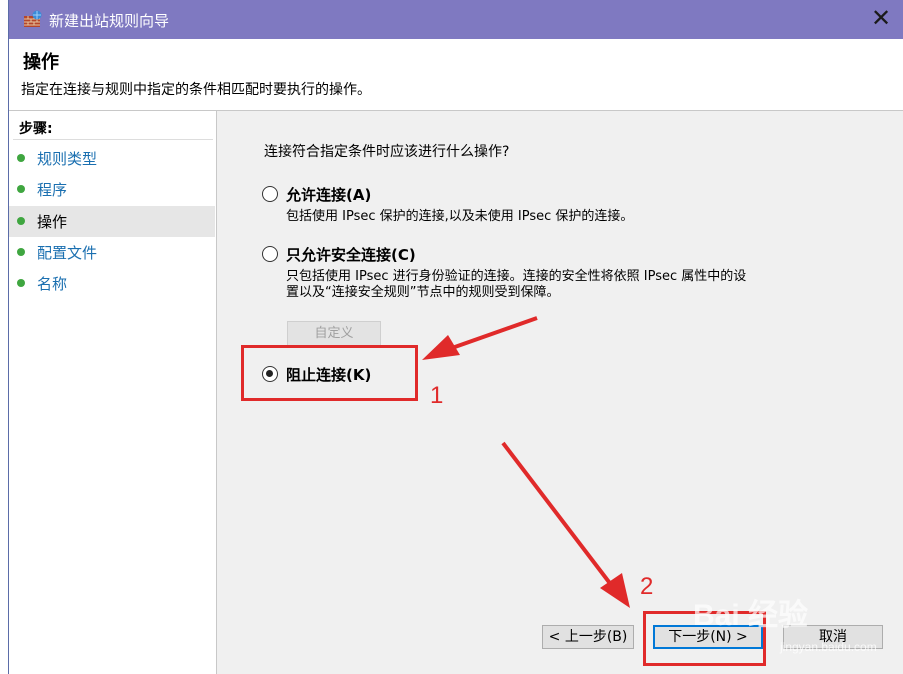  What do you see at coordinates (460, 216) in the screenshot?
I see `allow-connection-desc: 包括使用 IPsec 保护的连接,以及未使用 IPsec 保护的连接。` at bounding box center [460, 216].